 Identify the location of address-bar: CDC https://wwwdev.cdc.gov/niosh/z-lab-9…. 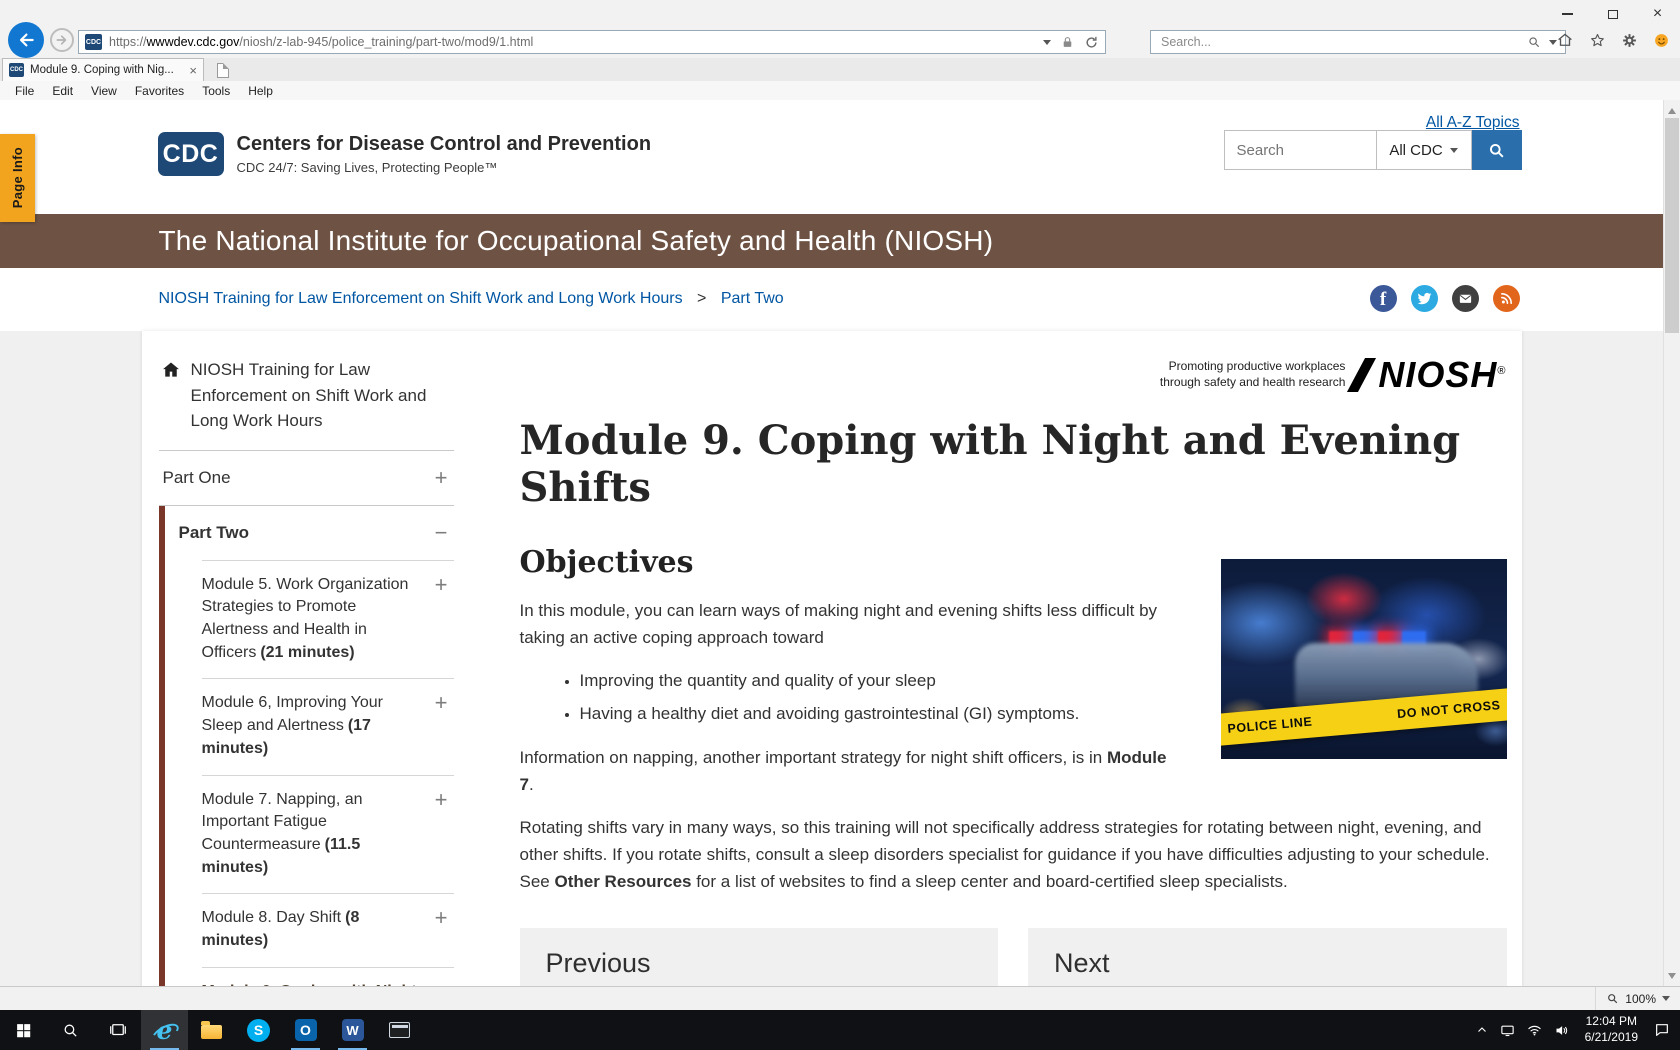
(592, 42).